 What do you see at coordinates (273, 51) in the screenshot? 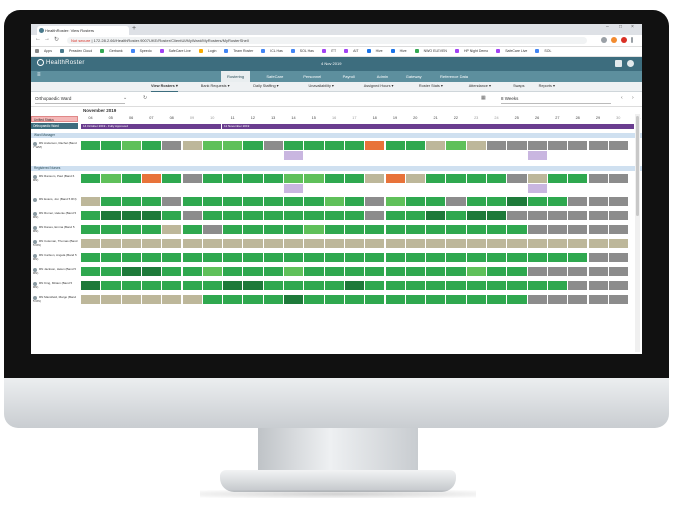
I see `bookmark-item: ICL Has` at bounding box center [273, 51].